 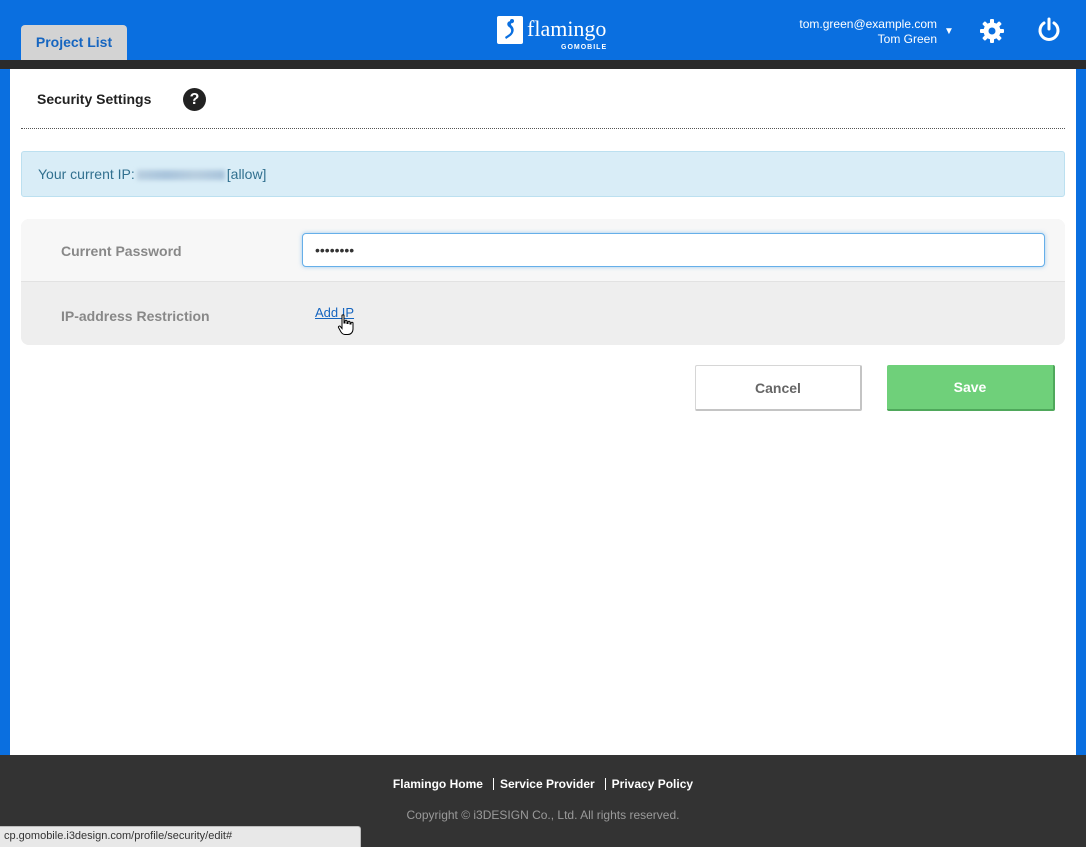 I want to click on logo-subtext: GOMOBILE, so click(x=584, y=47).